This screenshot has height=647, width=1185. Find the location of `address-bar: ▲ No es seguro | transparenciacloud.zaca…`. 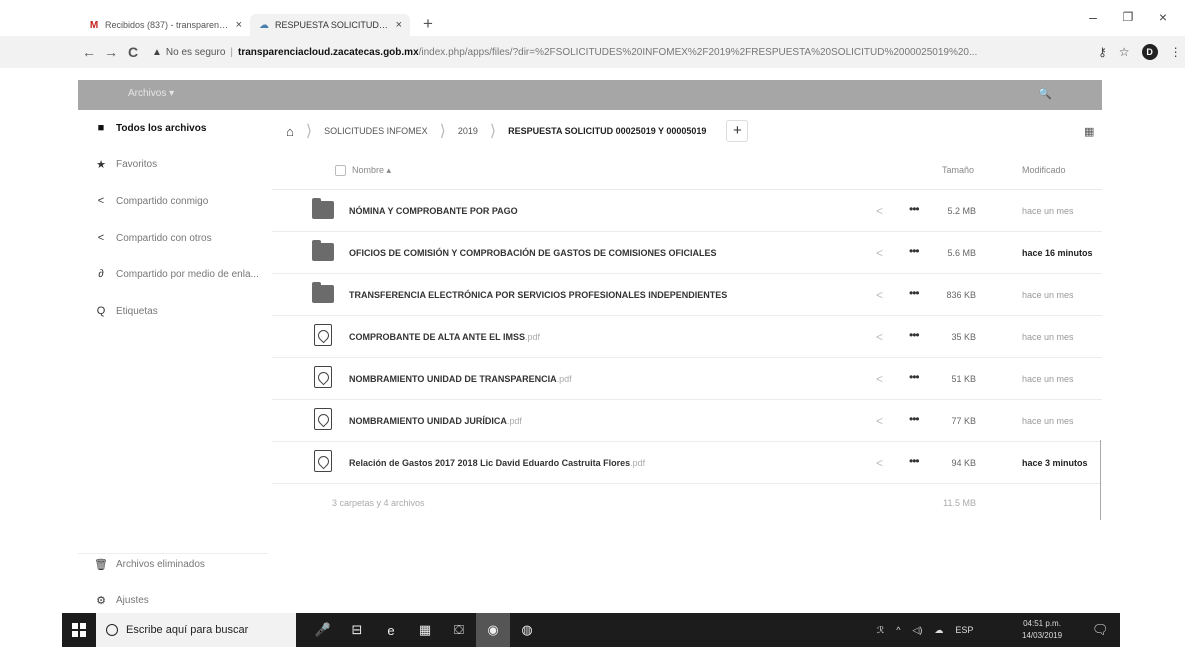

address-bar: ▲ No es seguro | transparenciacloud.zaca… is located at coordinates (582, 52).